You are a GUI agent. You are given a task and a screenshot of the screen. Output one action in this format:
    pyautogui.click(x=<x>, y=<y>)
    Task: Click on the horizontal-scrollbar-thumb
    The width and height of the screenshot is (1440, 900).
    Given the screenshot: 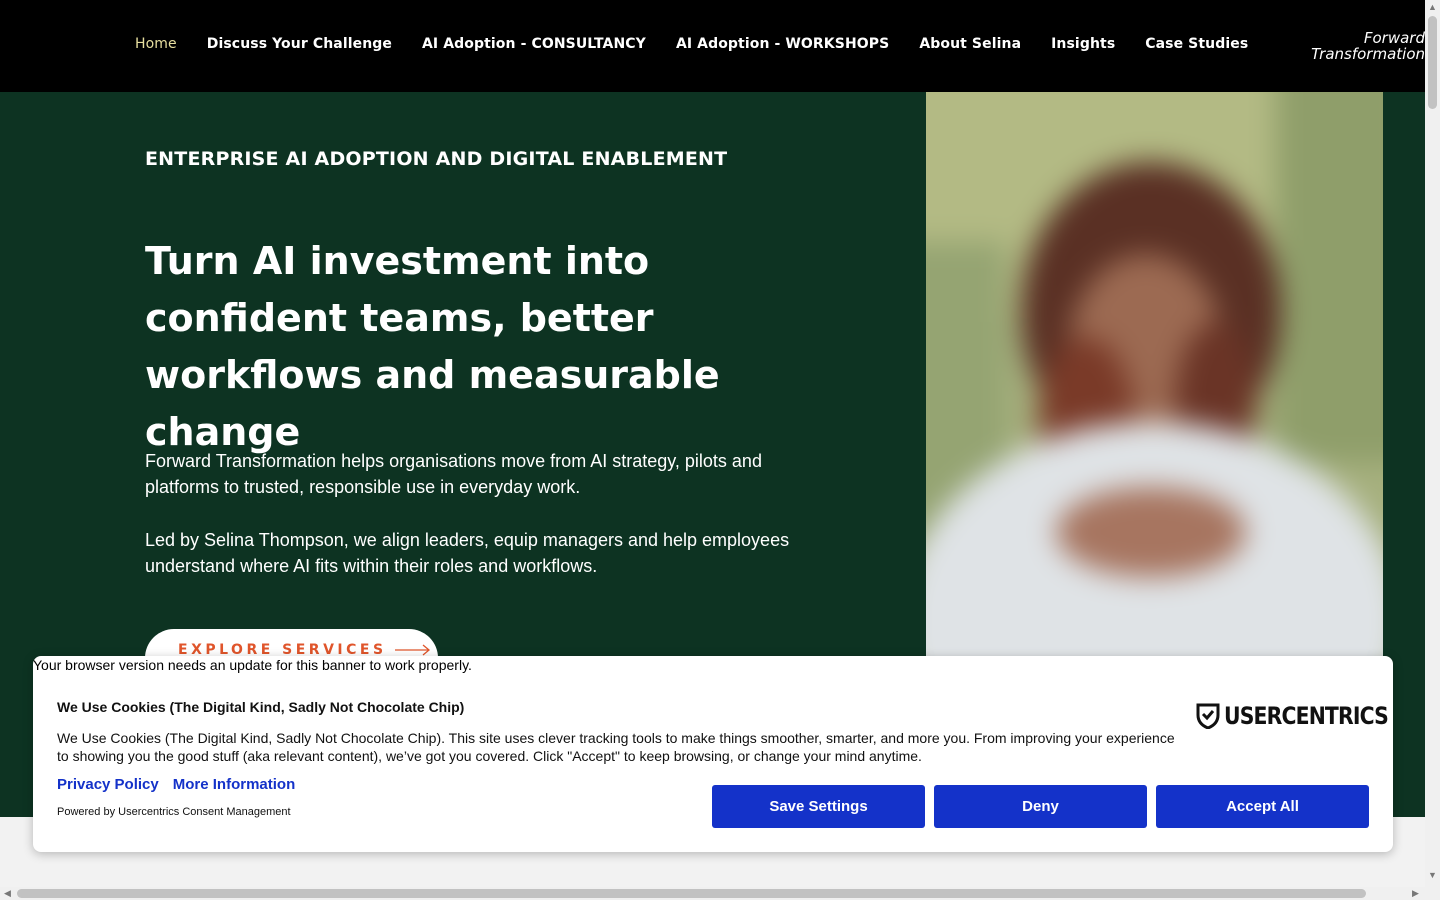 What is the action you would take?
    pyautogui.click(x=691, y=893)
    